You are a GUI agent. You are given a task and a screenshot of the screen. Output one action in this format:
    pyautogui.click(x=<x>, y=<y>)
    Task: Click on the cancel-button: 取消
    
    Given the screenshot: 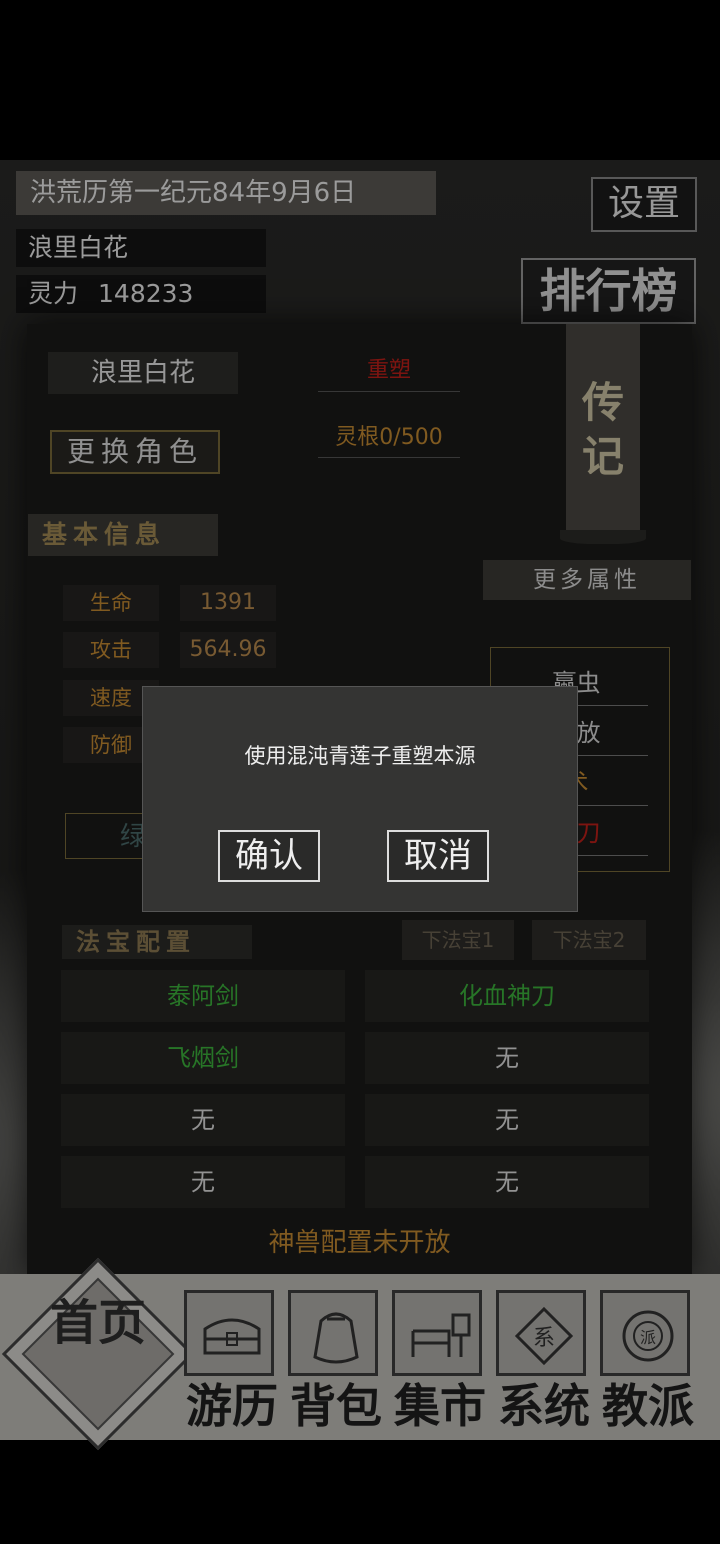 What is the action you would take?
    pyautogui.click(x=438, y=856)
    